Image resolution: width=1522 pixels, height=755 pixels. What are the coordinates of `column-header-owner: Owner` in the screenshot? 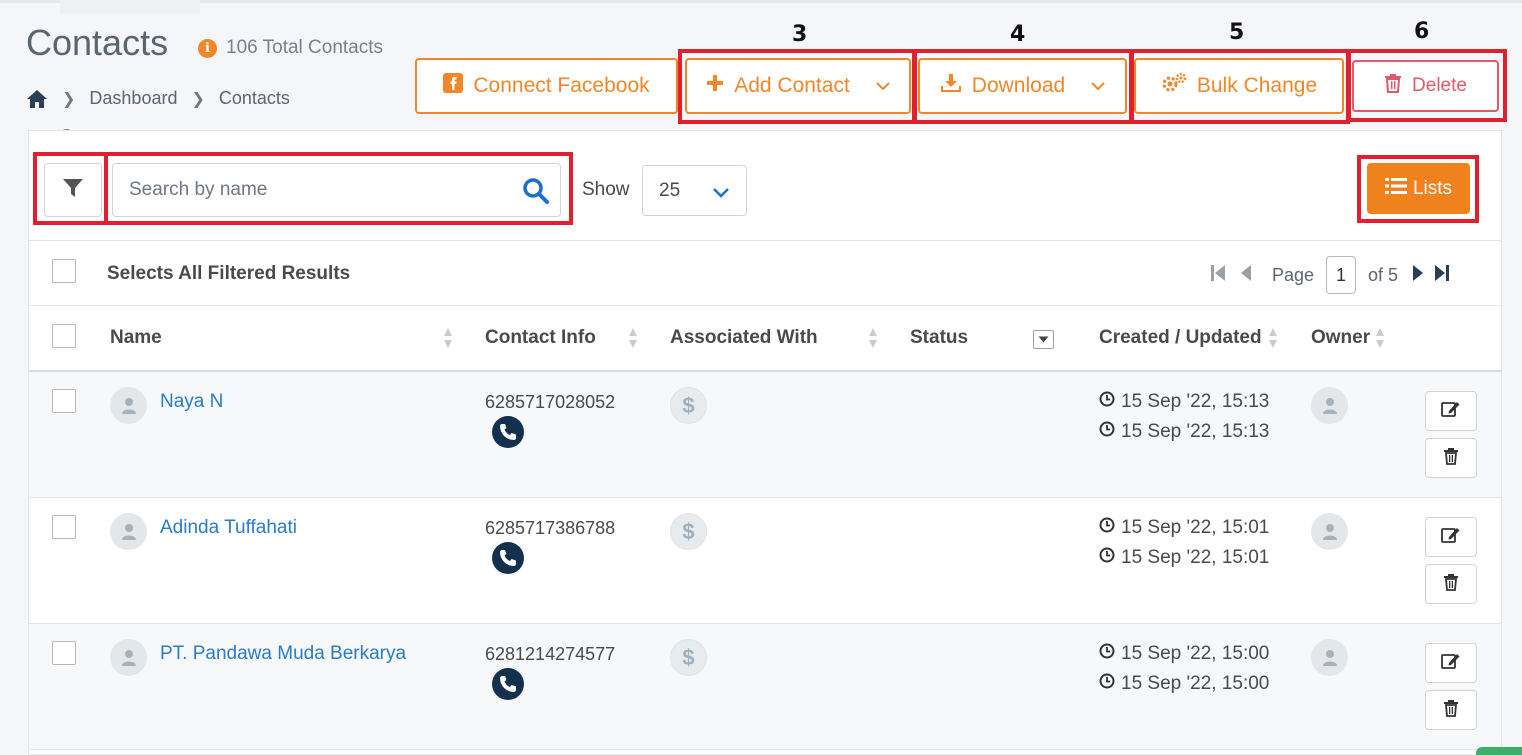 It's located at (1340, 338).